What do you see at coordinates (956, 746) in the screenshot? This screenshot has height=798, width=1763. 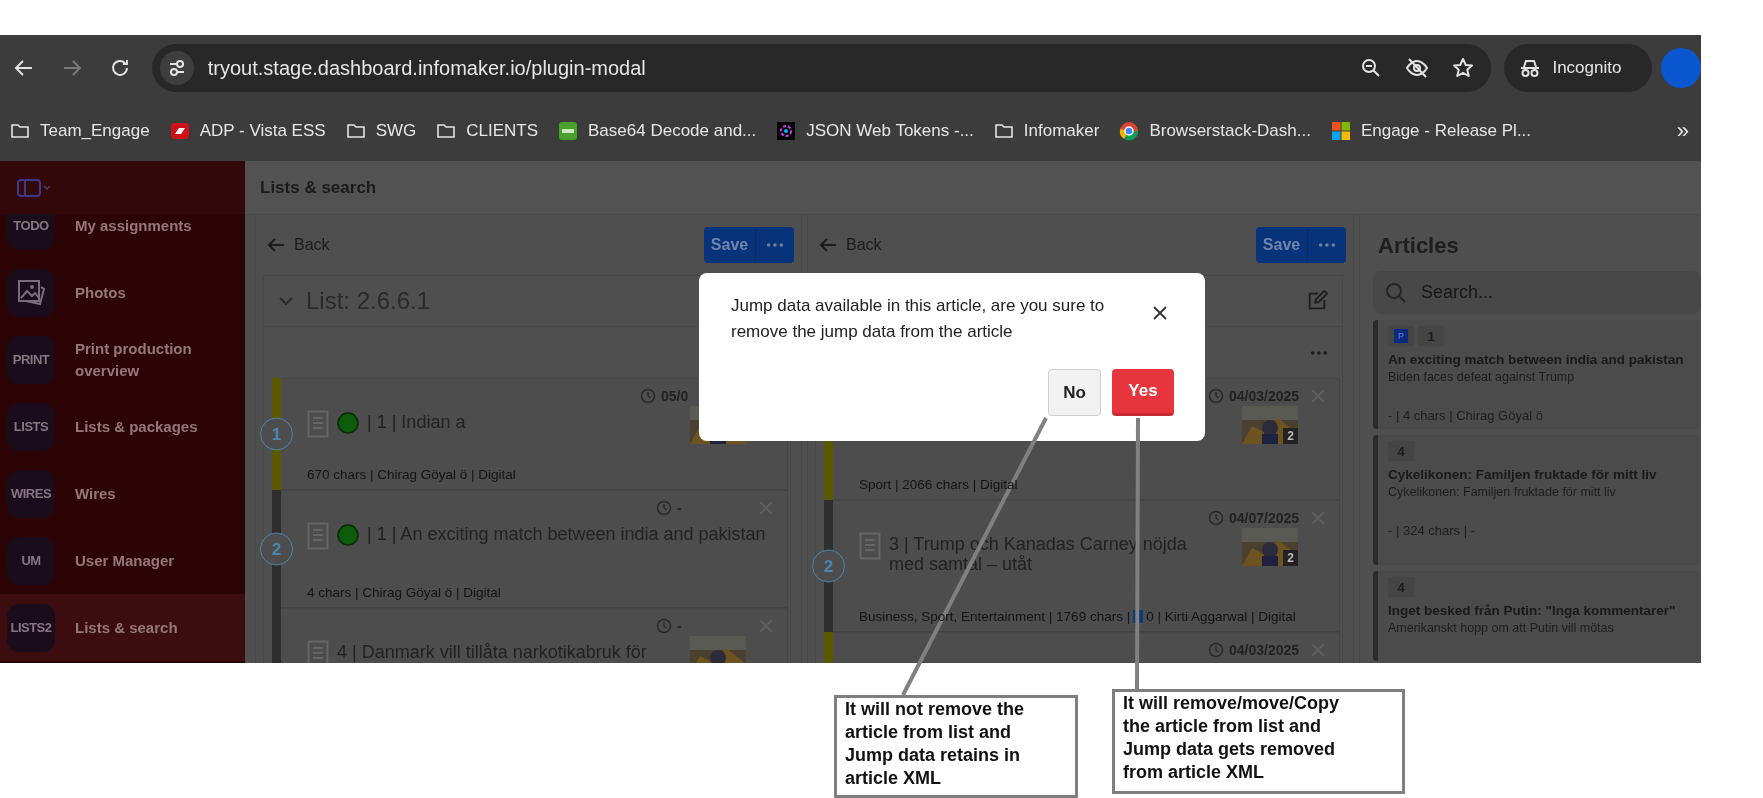 I see `annotation-box: It will not remove the article from list and Jump data retains in article XML` at bounding box center [956, 746].